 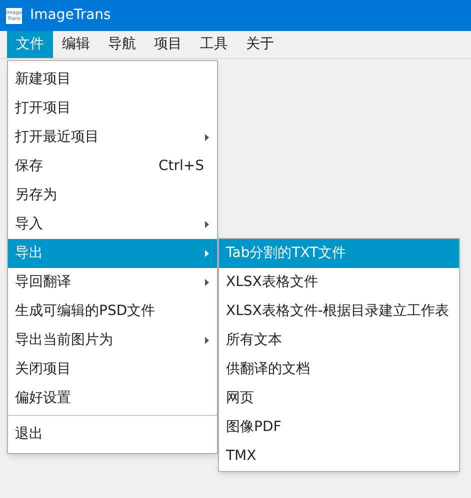 What do you see at coordinates (112, 108) in the screenshot?
I see `menu-item: 打开项目` at bounding box center [112, 108].